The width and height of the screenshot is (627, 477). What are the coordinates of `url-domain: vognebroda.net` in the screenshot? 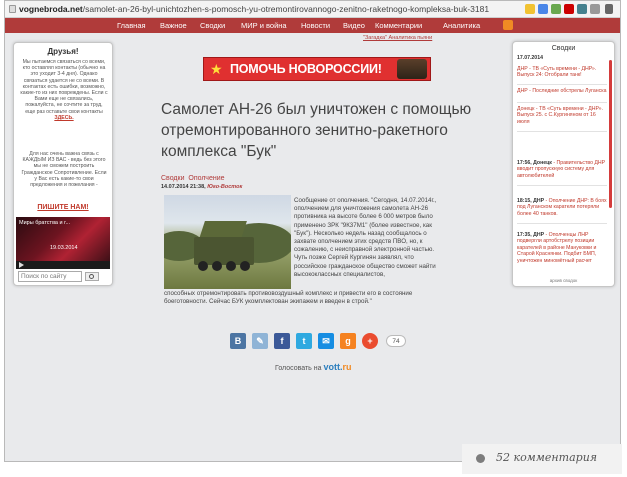 It's located at (51, 9).